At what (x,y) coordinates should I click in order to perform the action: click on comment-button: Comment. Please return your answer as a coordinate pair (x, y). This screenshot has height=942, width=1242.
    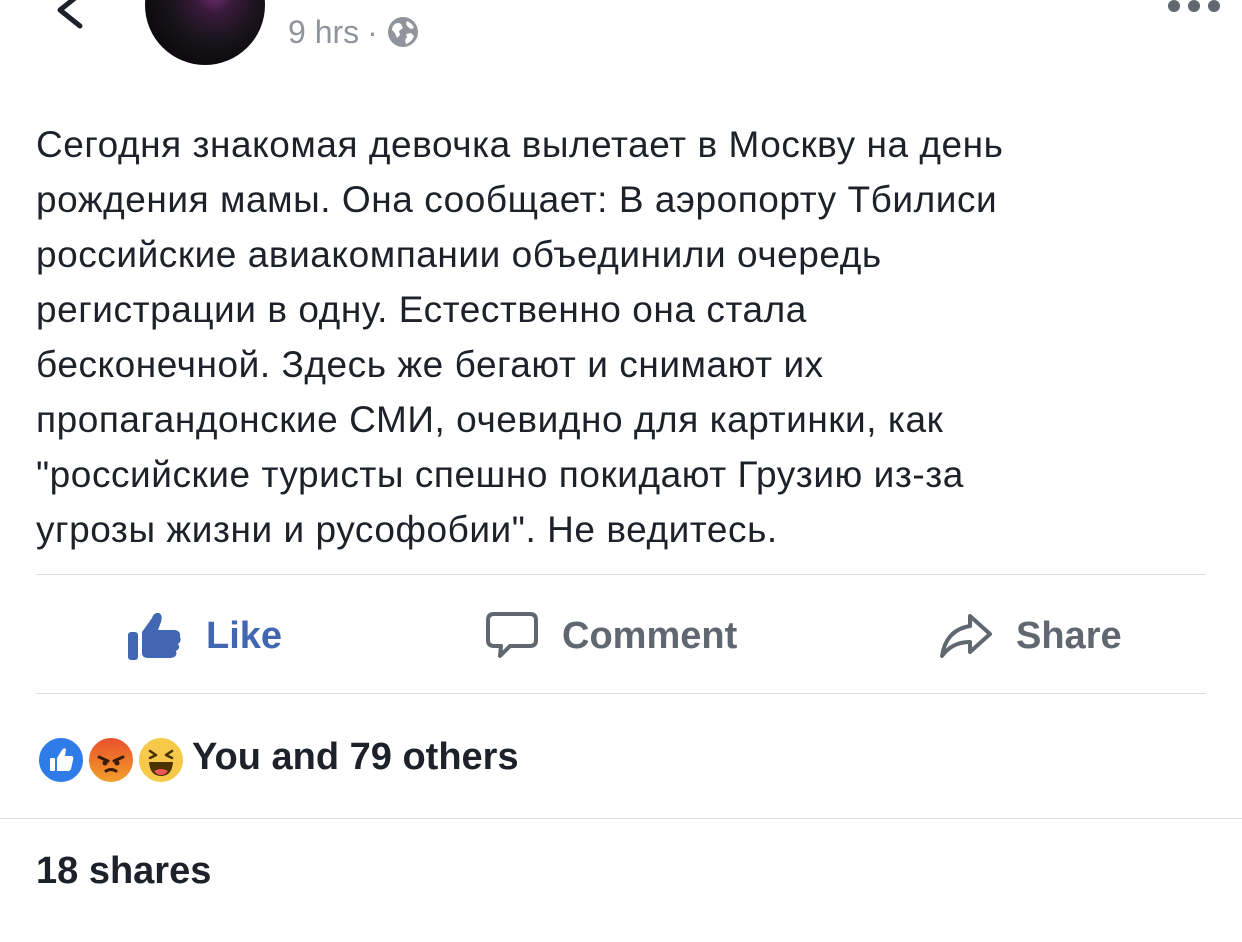
    Looking at the image, I should click on (610, 636).